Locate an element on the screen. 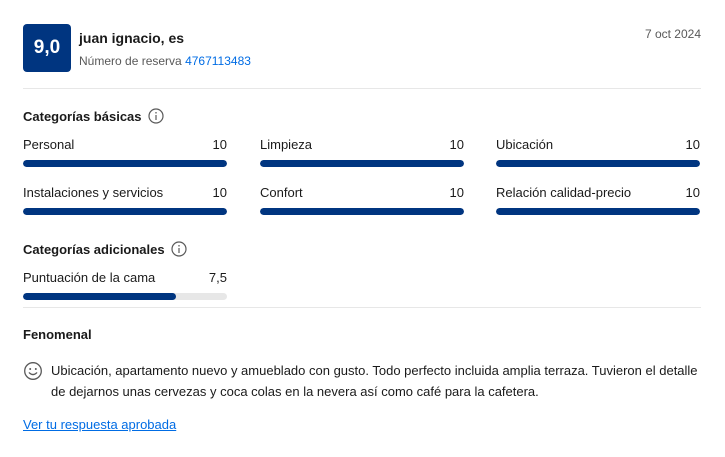 The image size is (725, 457). category-personal: Personal 10 is located at coordinates (125, 152).